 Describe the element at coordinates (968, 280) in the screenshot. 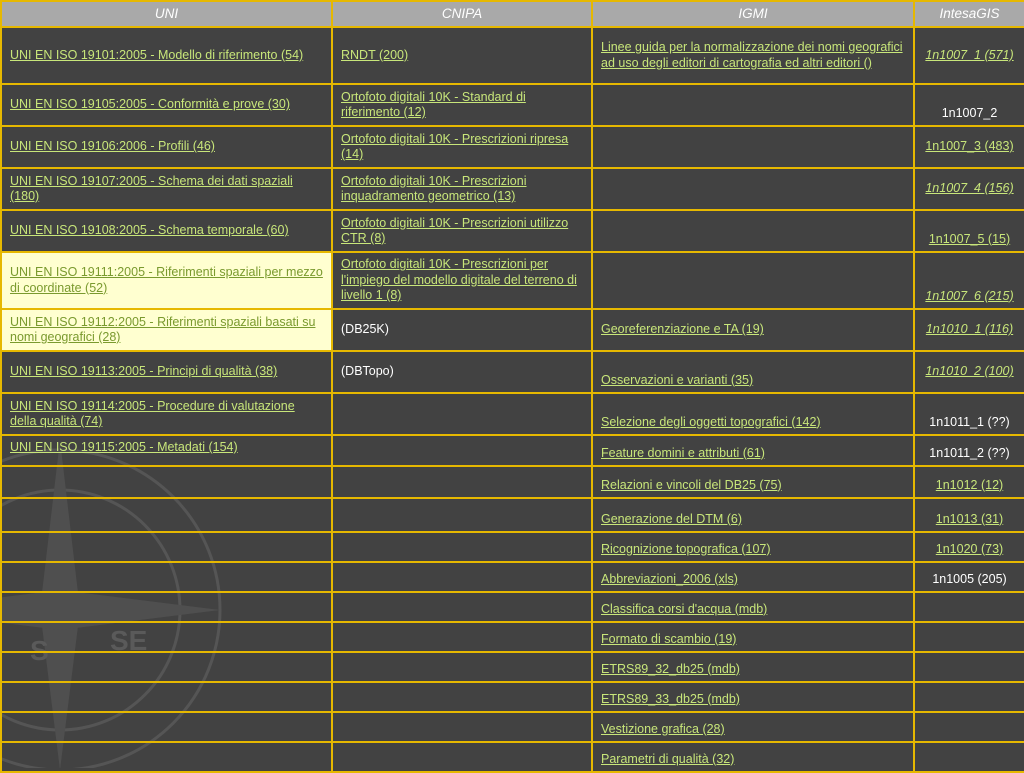

I see `cell-intesagis: 1n1007_6 (215)` at that location.